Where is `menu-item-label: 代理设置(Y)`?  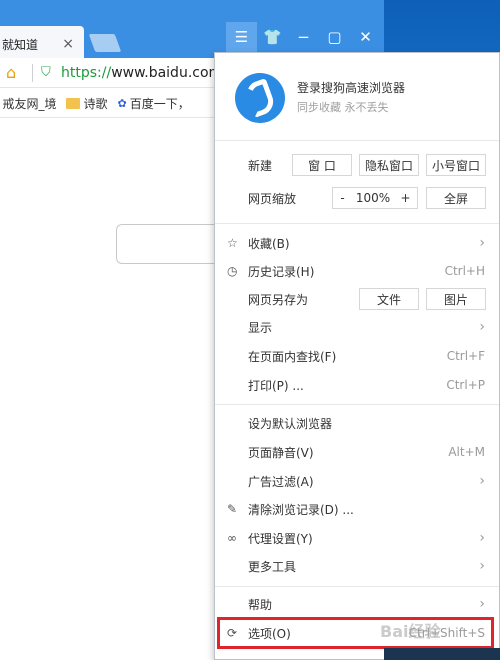
menu-item-label: 代理设置(Y) is located at coordinates (280, 538).